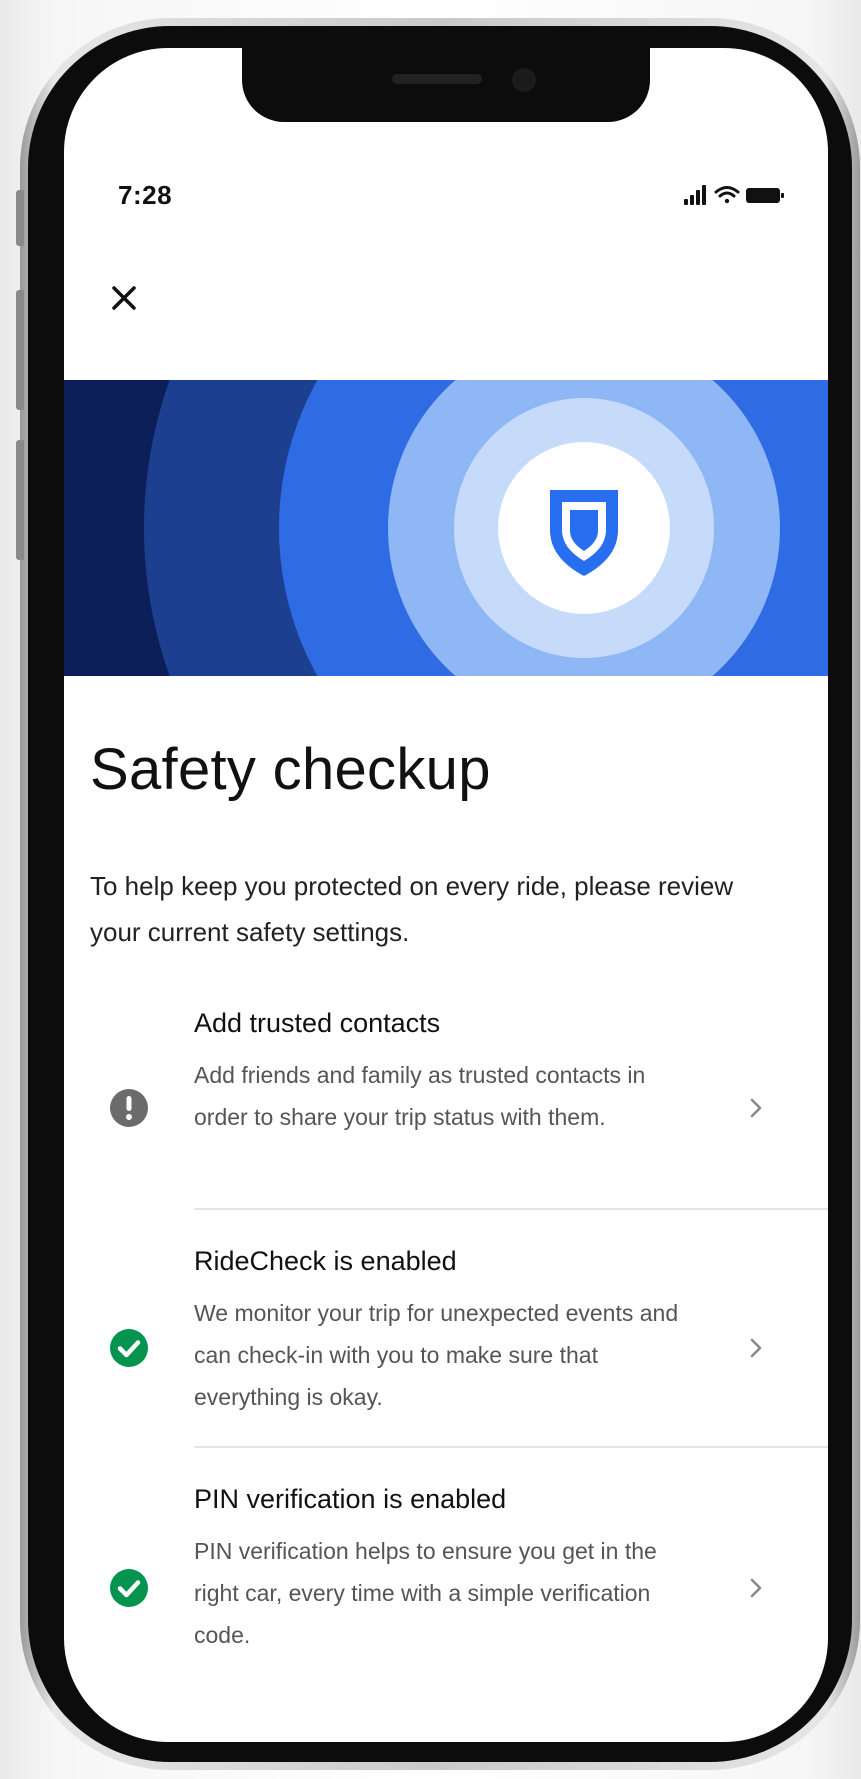 Image resolution: width=861 pixels, height=1779 pixels. What do you see at coordinates (20, 218) in the screenshot?
I see `mute-switch` at bounding box center [20, 218].